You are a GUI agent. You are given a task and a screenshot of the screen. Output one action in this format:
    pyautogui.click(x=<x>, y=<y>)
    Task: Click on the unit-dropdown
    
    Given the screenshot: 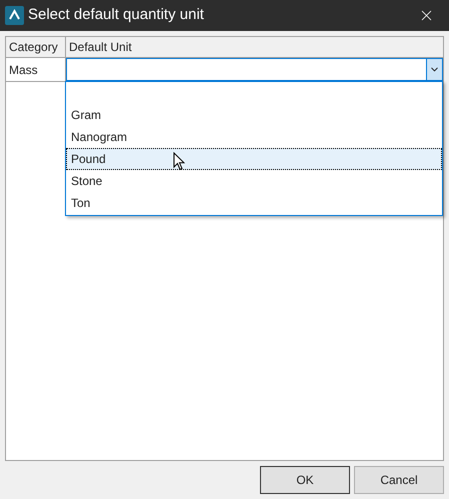 What is the action you would take?
    pyautogui.click(x=254, y=69)
    